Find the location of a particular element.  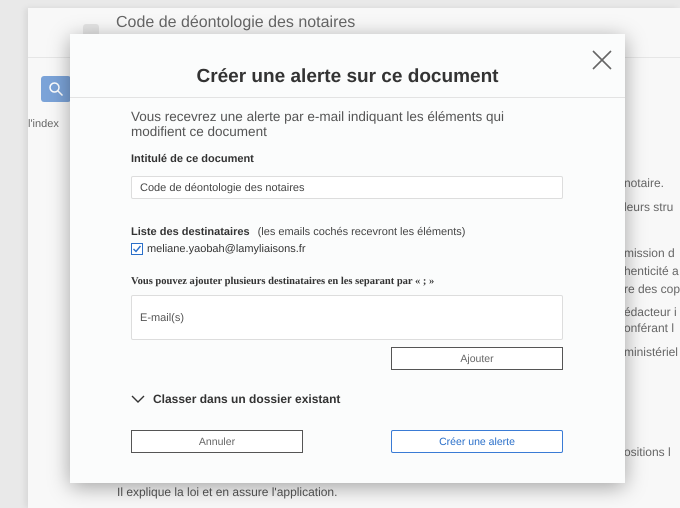

chevron-icon is located at coordinates (138, 399).